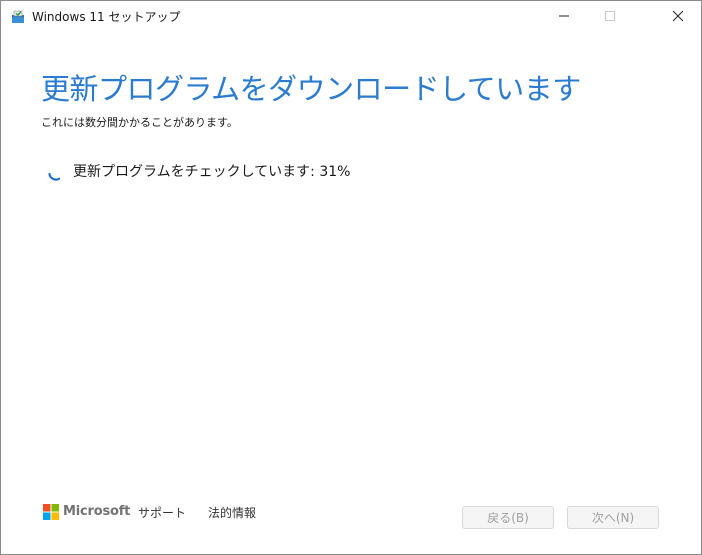 This screenshot has height=555, width=702. Describe the element at coordinates (106, 17) in the screenshot. I see `window-title: Windows 11 セットアップ` at that location.